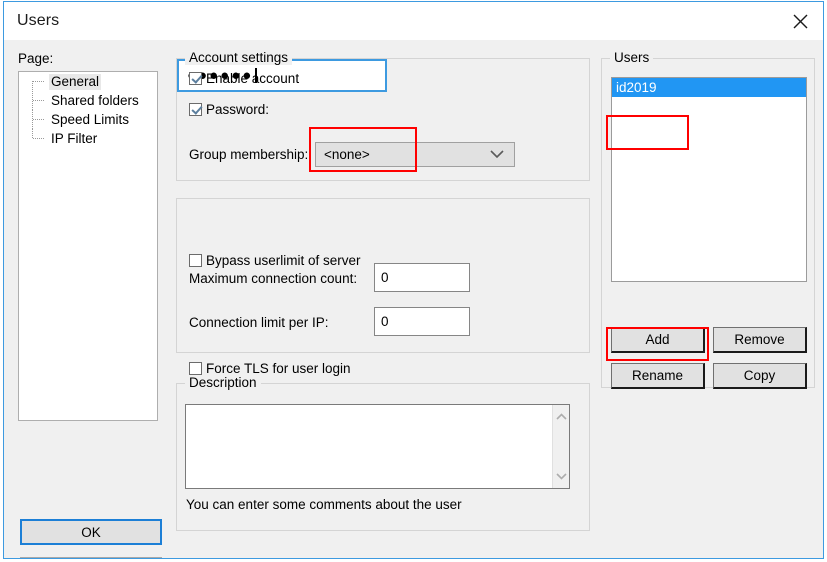  What do you see at coordinates (658, 340) in the screenshot?
I see `add-user-button: Add` at bounding box center [658, 340].